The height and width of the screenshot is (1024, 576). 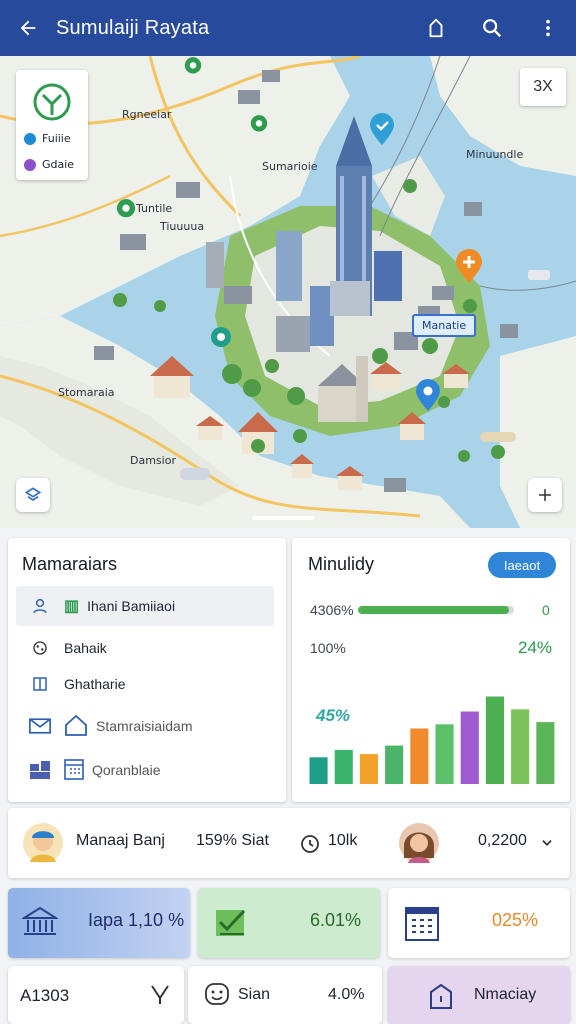 I want to click on legend-item: Gdaie, so click(x=49, y=164).